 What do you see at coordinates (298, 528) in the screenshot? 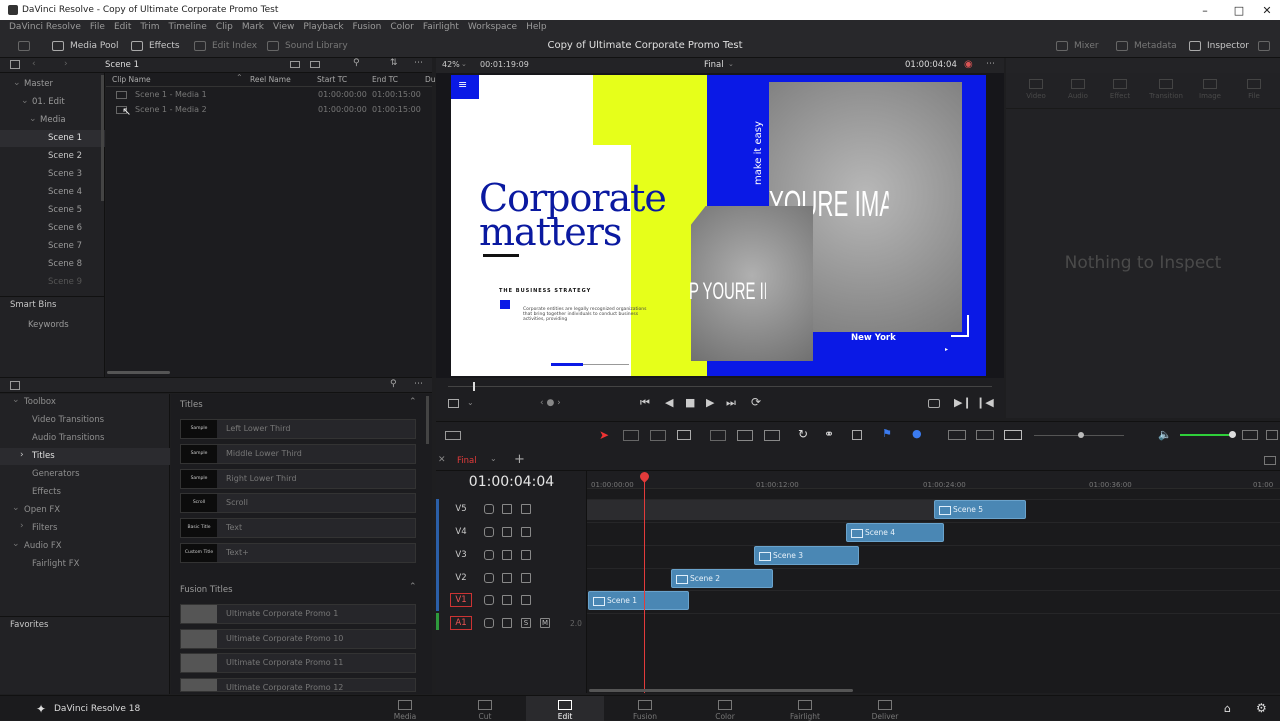
I see `title-tile: Basic Title Text` at bounding box center [298, 528].